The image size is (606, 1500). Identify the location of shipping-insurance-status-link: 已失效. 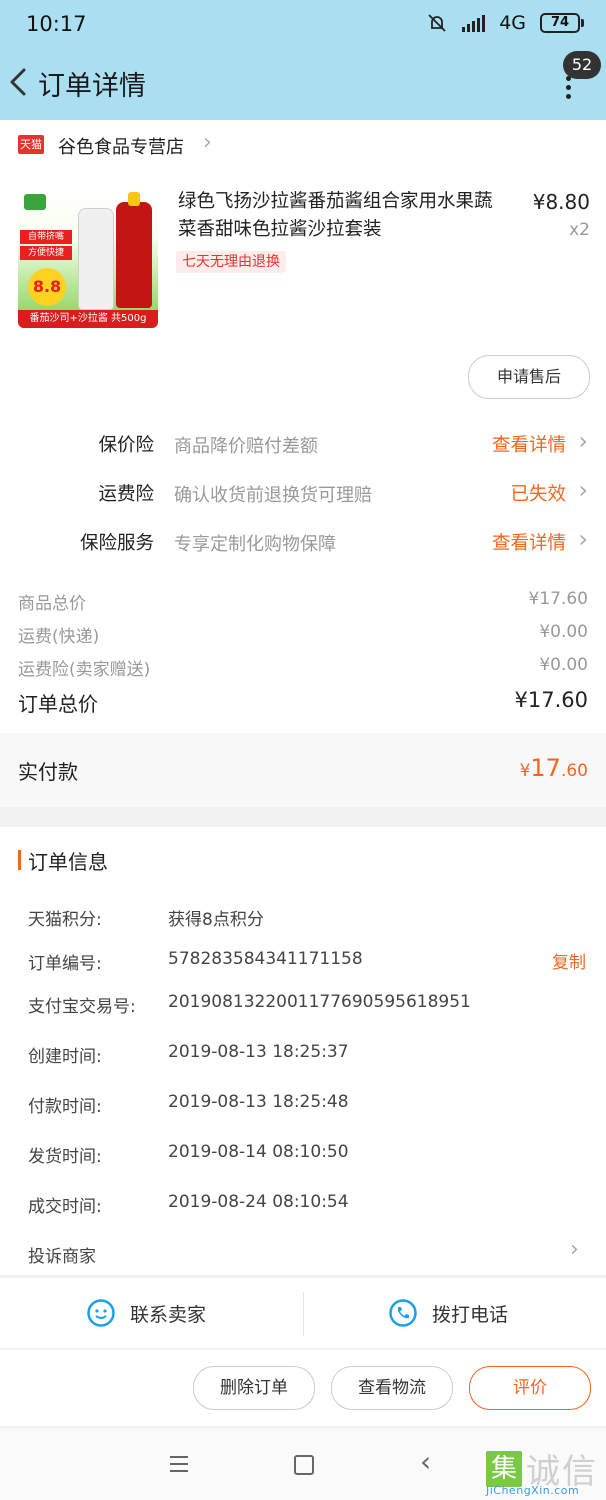
(538, 493).